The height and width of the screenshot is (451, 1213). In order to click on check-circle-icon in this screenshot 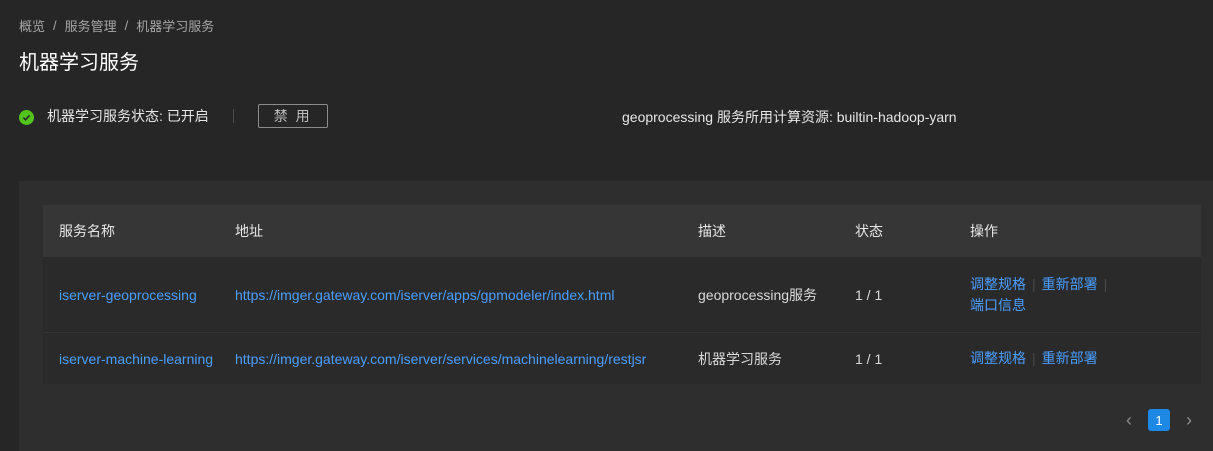, I will do `click(26, 117)`.